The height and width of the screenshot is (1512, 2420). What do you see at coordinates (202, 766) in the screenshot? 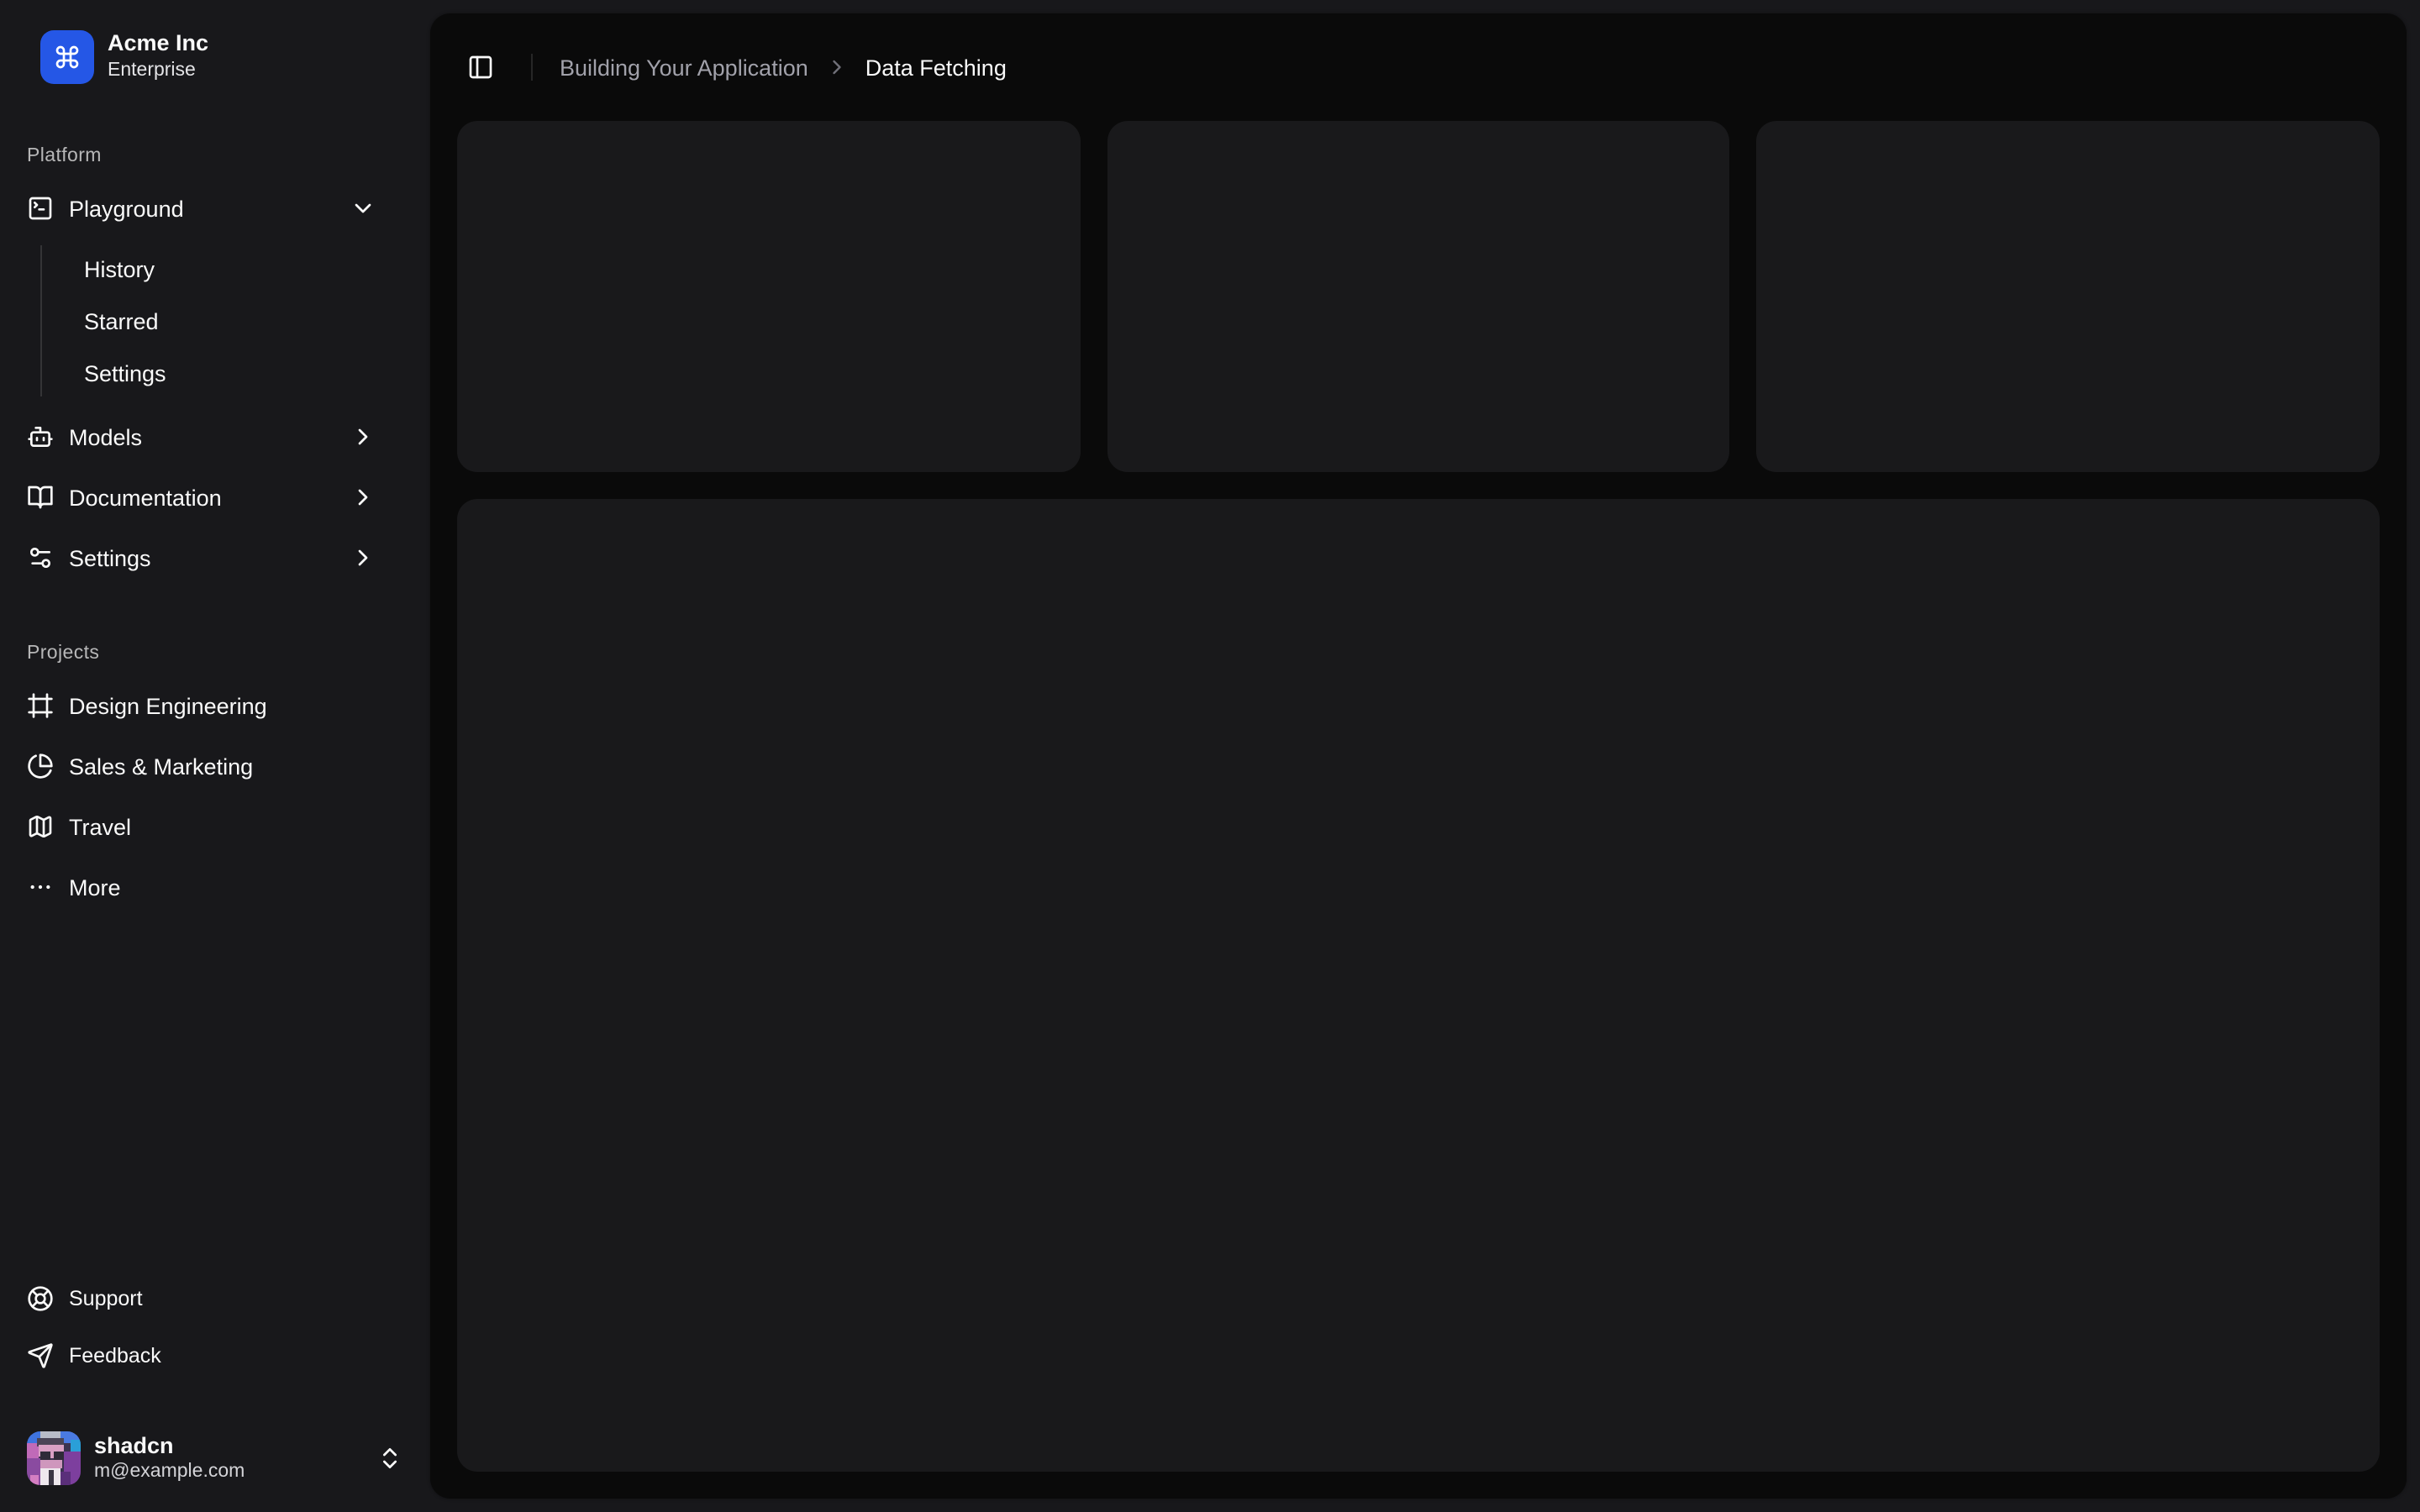
I see `sidebar-item-sales-marketing: Sales & Marketing` at bounding box center [202, 766].